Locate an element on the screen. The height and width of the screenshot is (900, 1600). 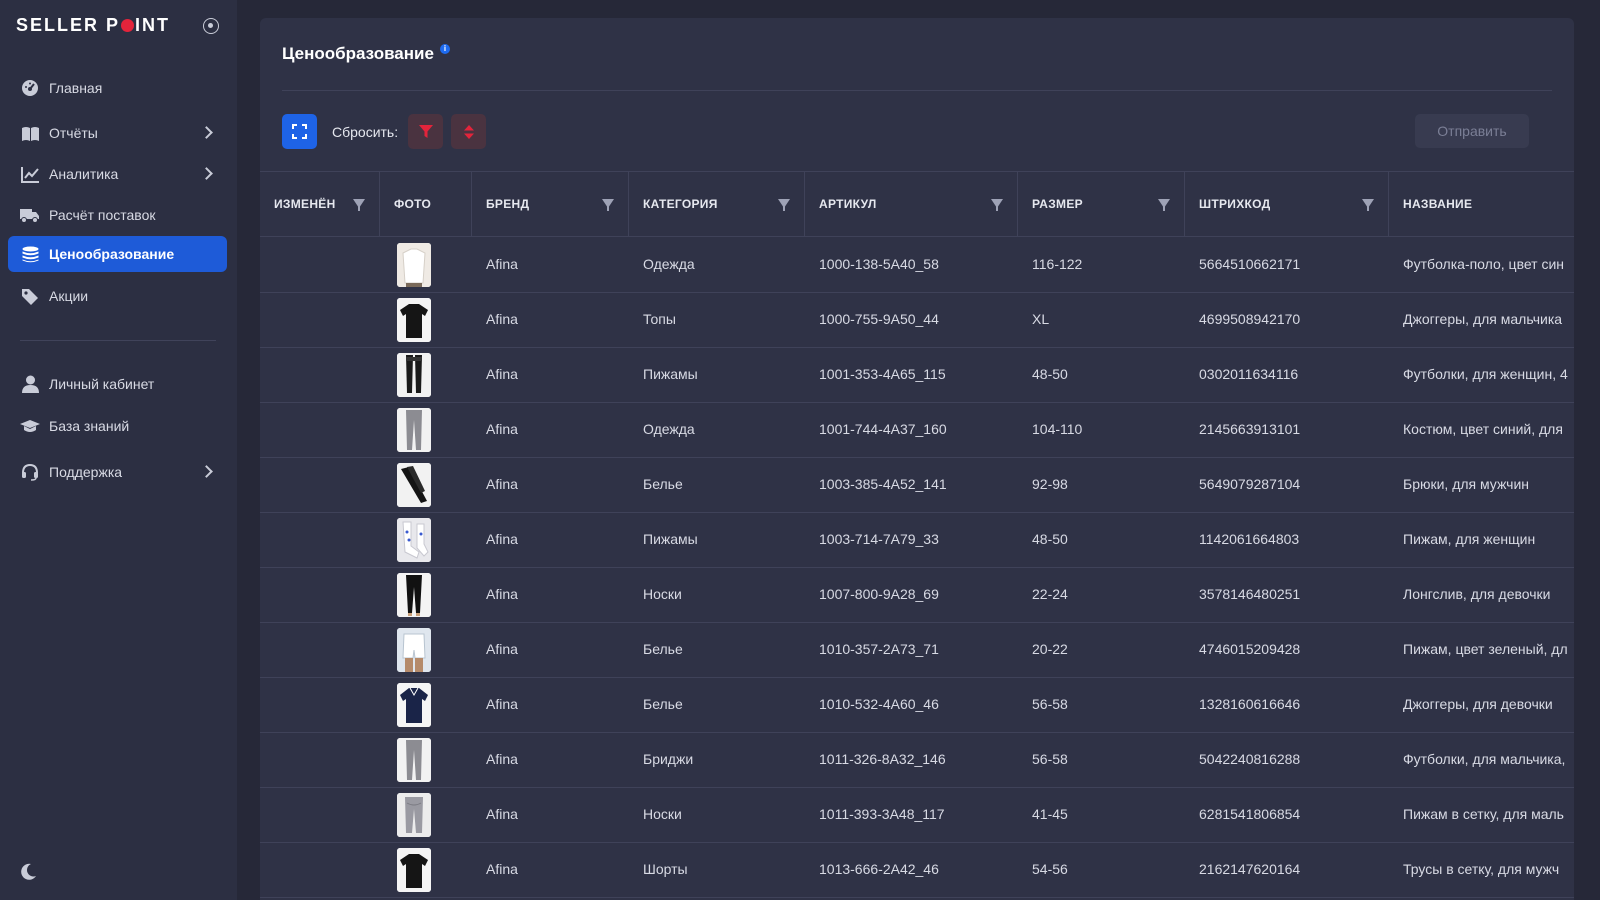
column-header-name: НАЗВАНИЕ is located at coordinates (1481, 204).